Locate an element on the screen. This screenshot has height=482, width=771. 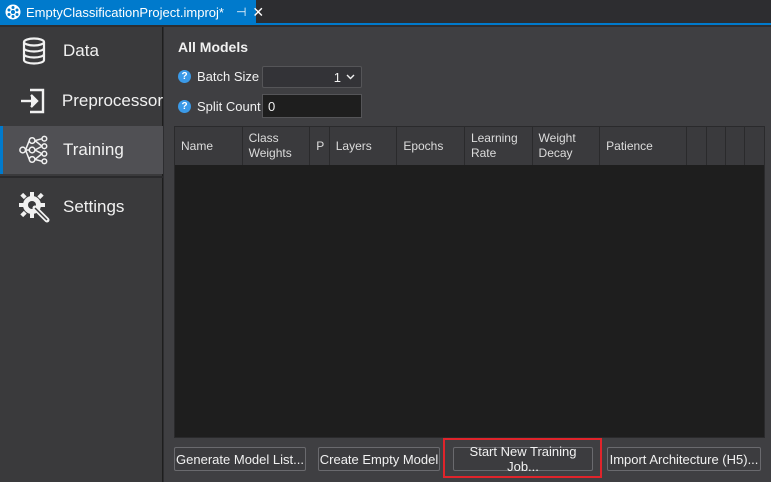
pin-icon: ⊣ is located at coordinates (241, 12).